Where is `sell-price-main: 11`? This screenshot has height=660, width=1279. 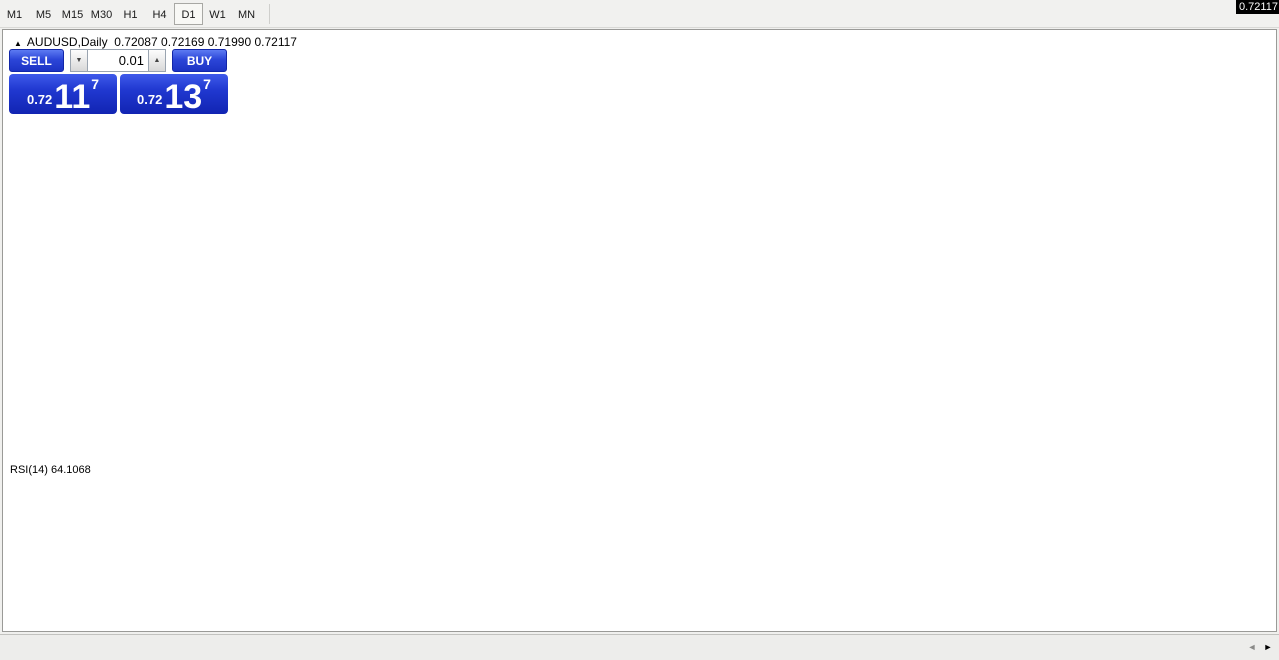 sell-price-main: 11 is located at coordinates (72, 97).